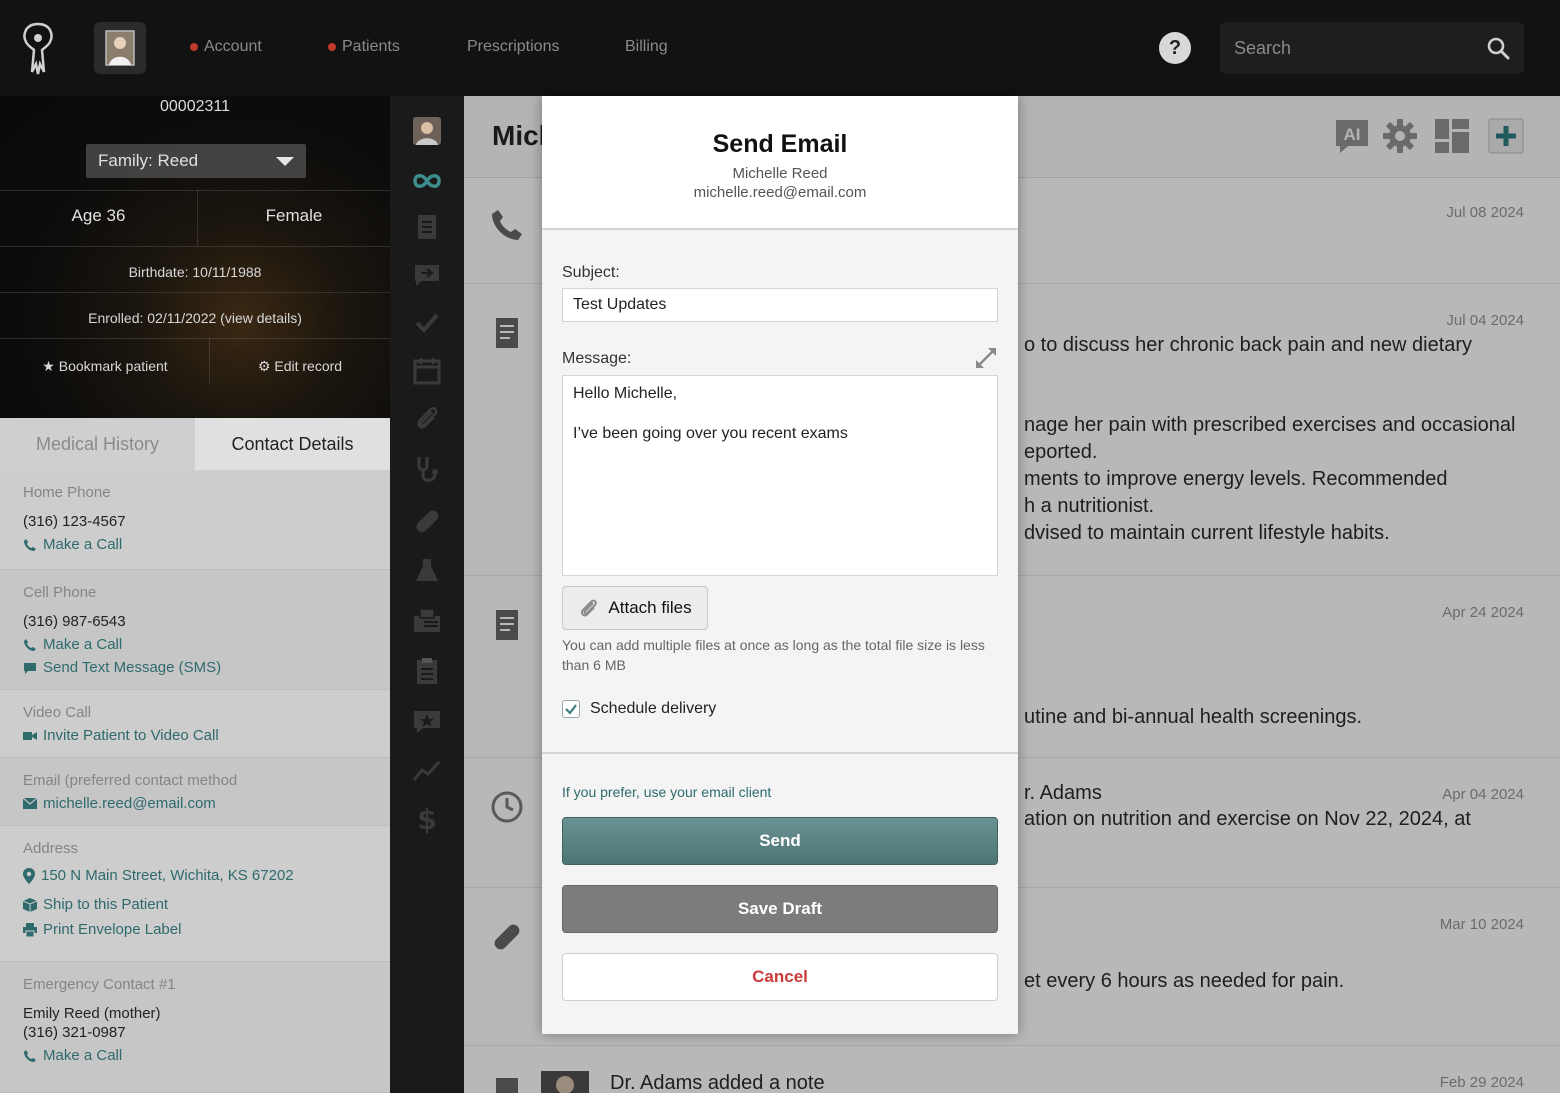  What do you see at coordinates (196, 161) in the screenshot?
I see `family-select: Family: Reed` at bounding box center [196, 161].